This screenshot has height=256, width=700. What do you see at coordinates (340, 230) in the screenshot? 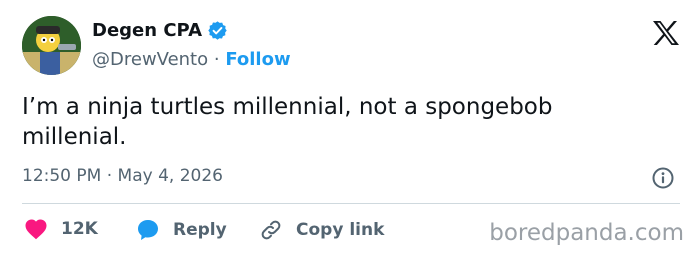
I see `copy-link-label: Copy link` at bounding box center [340, 230].